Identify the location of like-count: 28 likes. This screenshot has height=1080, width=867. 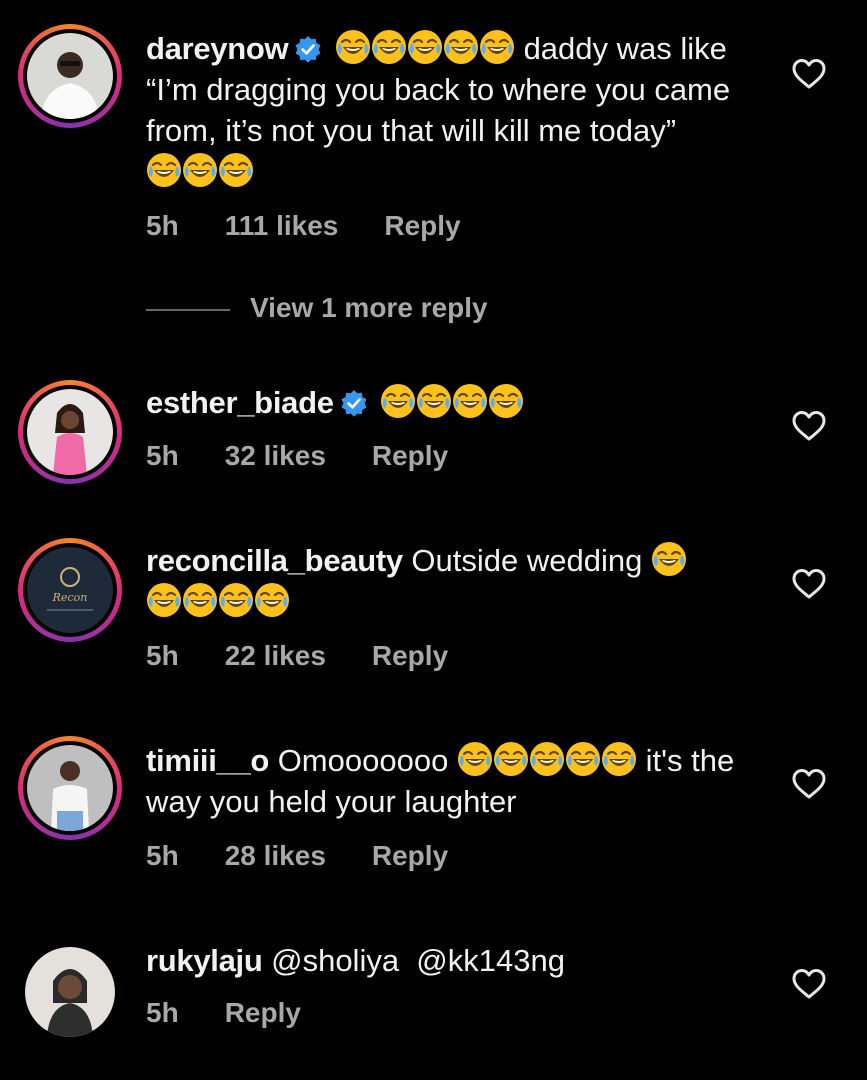
(275, 855).